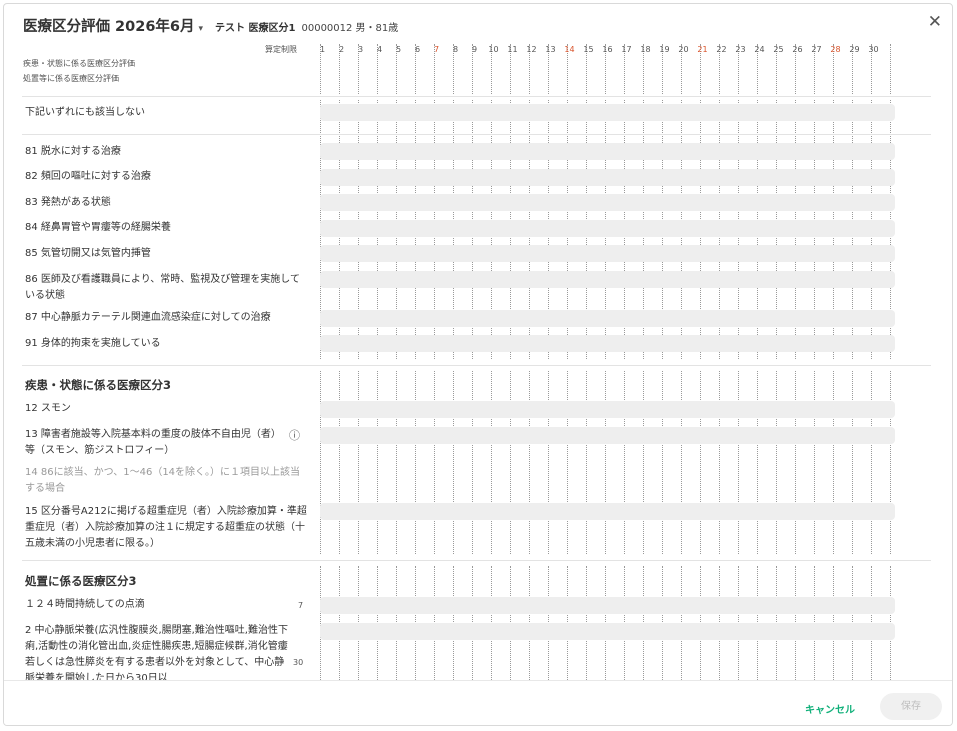 Image resolution: width=957 pixels, height=731 pixels. Describe the element at coordinates (778, 49) in the screenshot. I see `day-header-25: 25` at that location.